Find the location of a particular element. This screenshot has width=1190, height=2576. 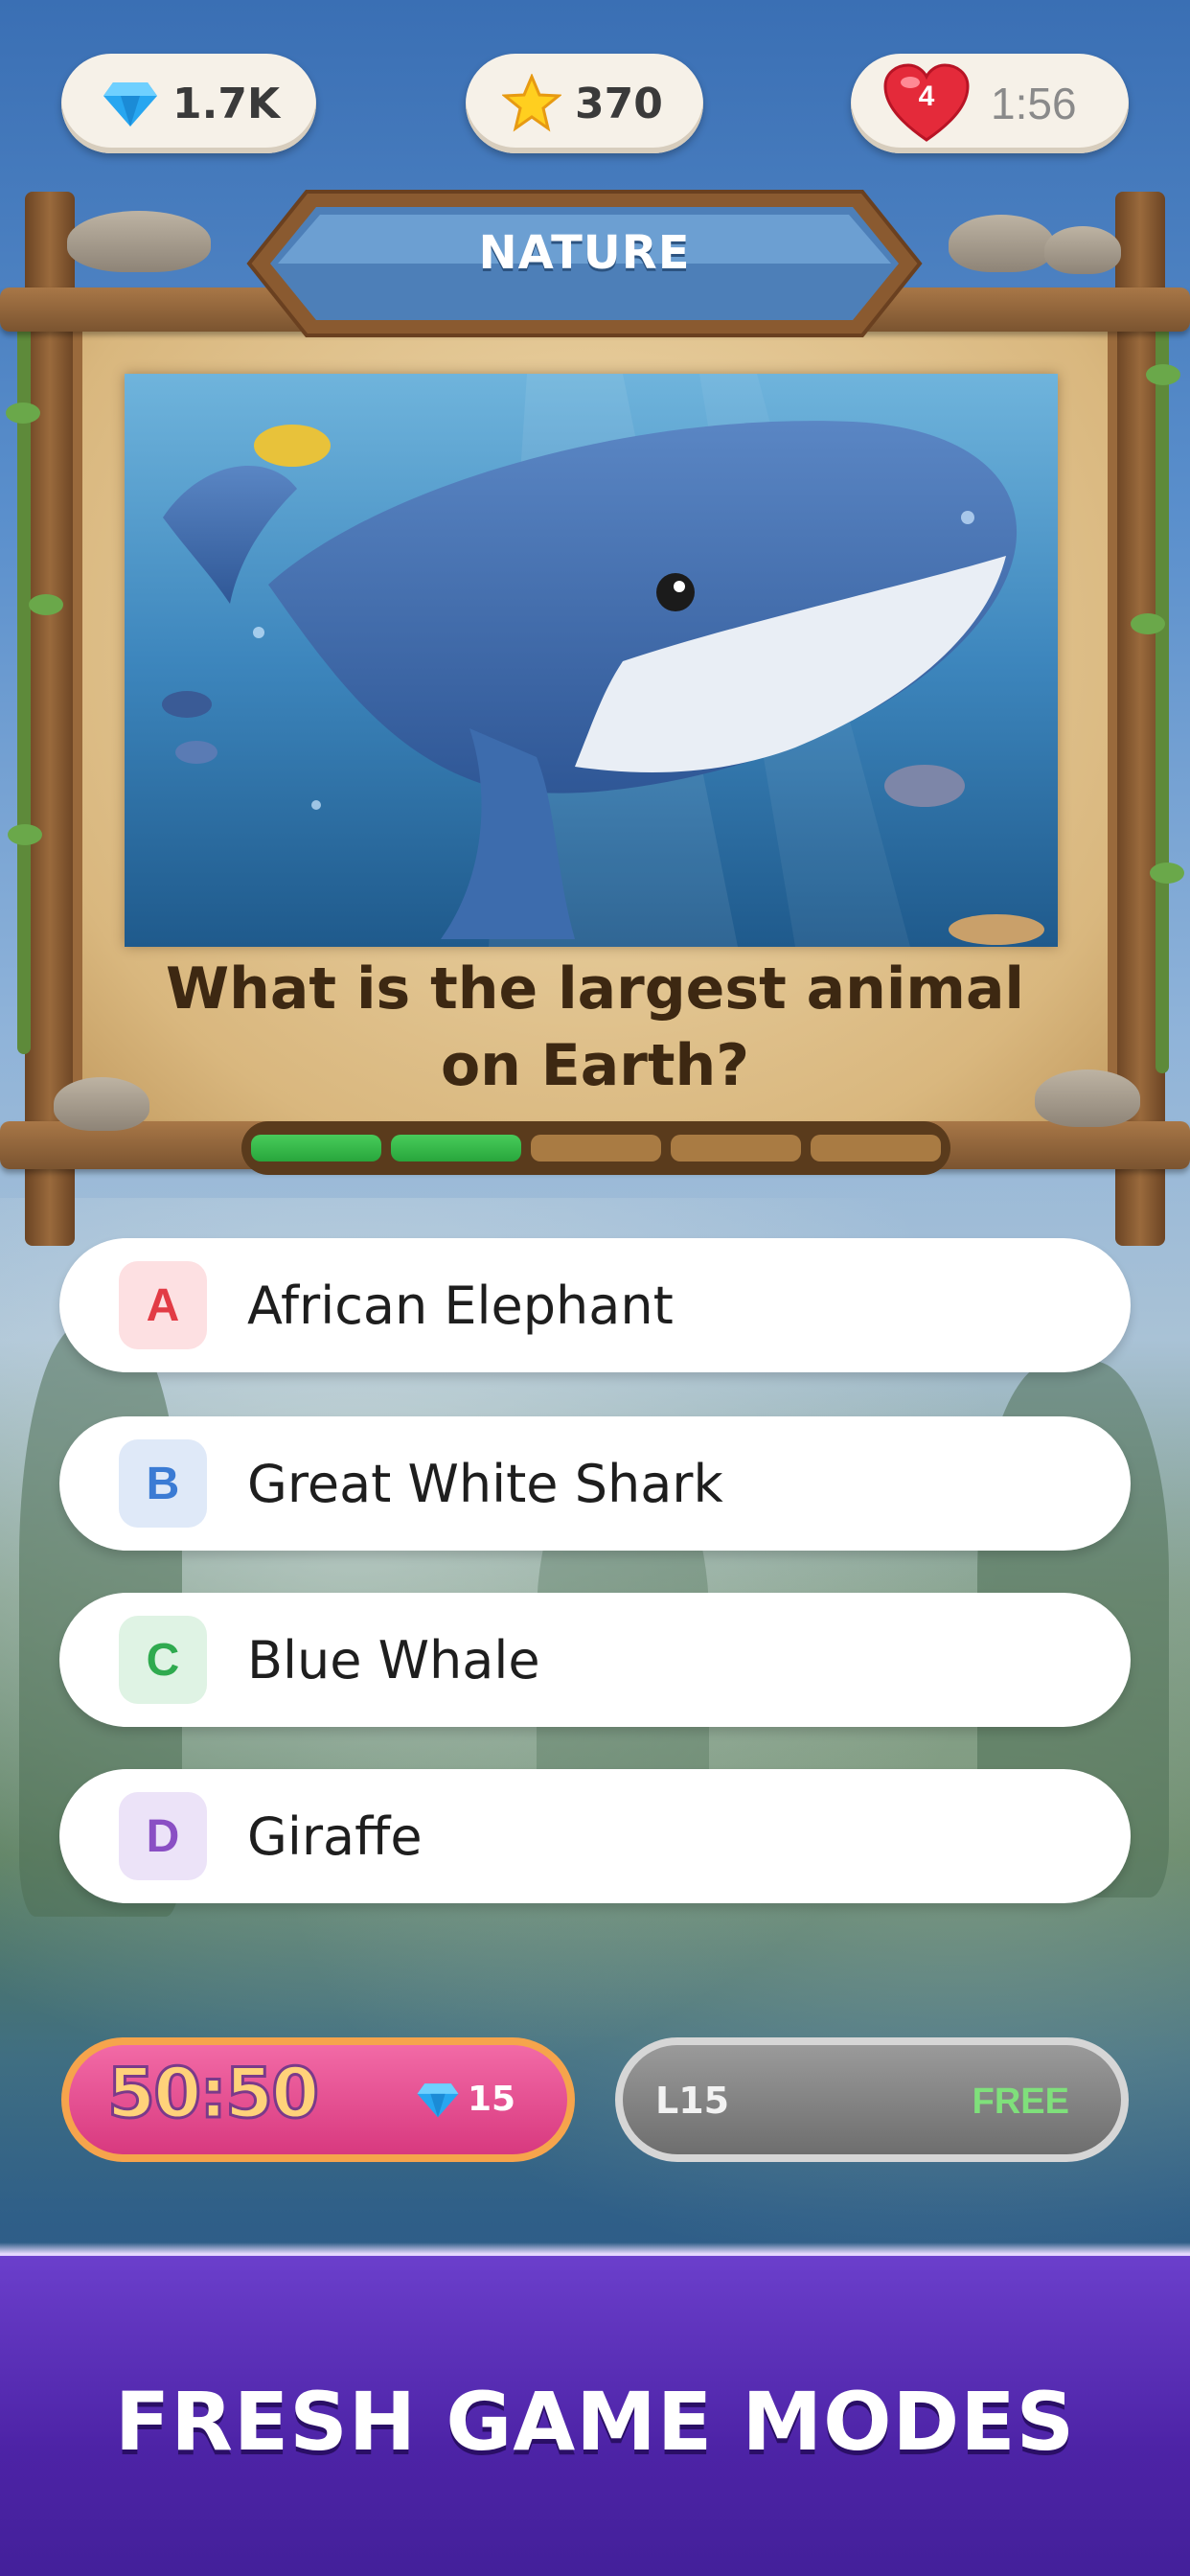

lives-value: 4 is located at coordinates (927, 96).